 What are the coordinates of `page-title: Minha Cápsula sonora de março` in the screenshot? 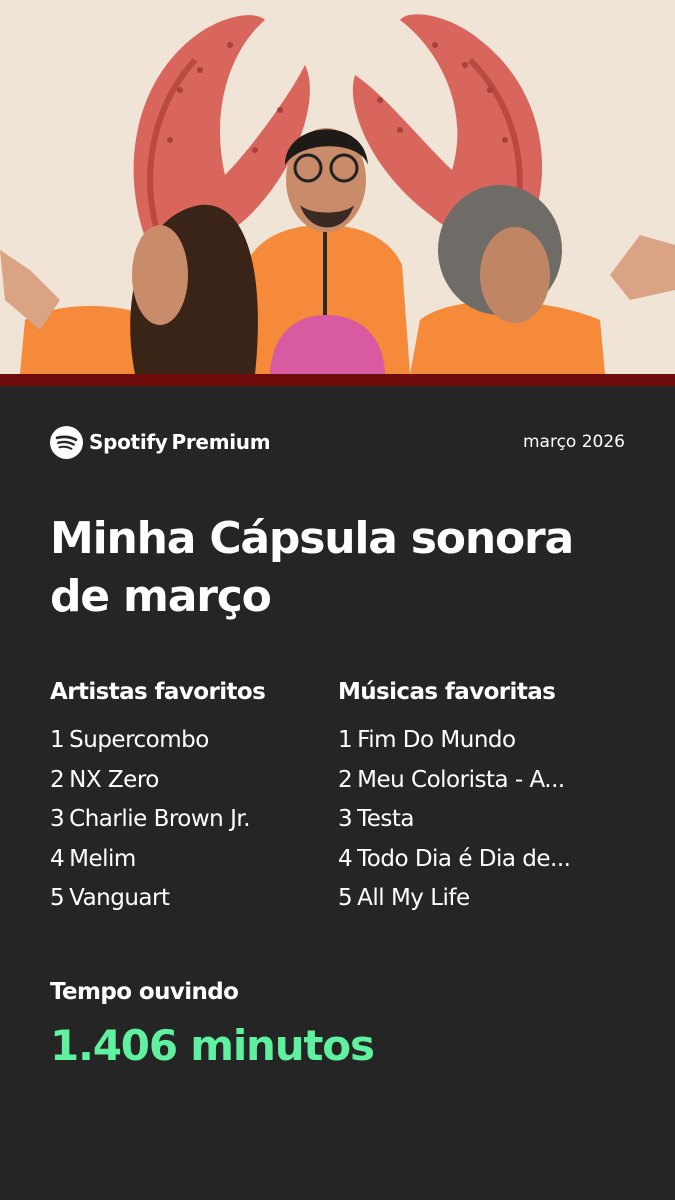 It's located at (350, 568).